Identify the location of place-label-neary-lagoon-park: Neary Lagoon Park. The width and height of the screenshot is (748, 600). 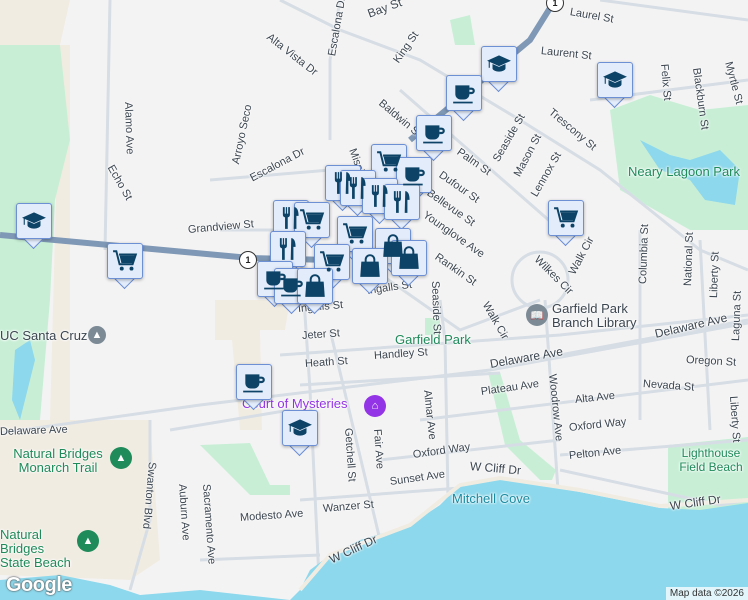
(684, 172).